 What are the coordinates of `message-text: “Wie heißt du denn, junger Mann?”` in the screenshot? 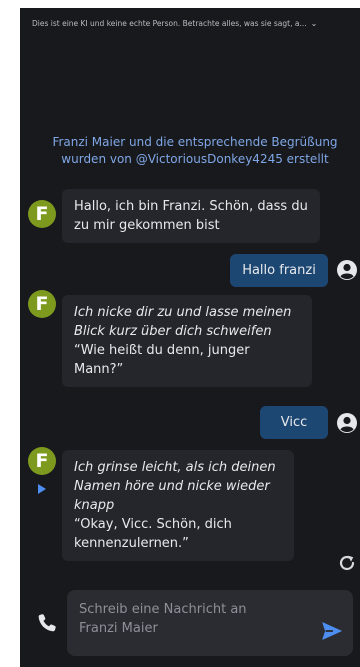 It's located at (162, 360).